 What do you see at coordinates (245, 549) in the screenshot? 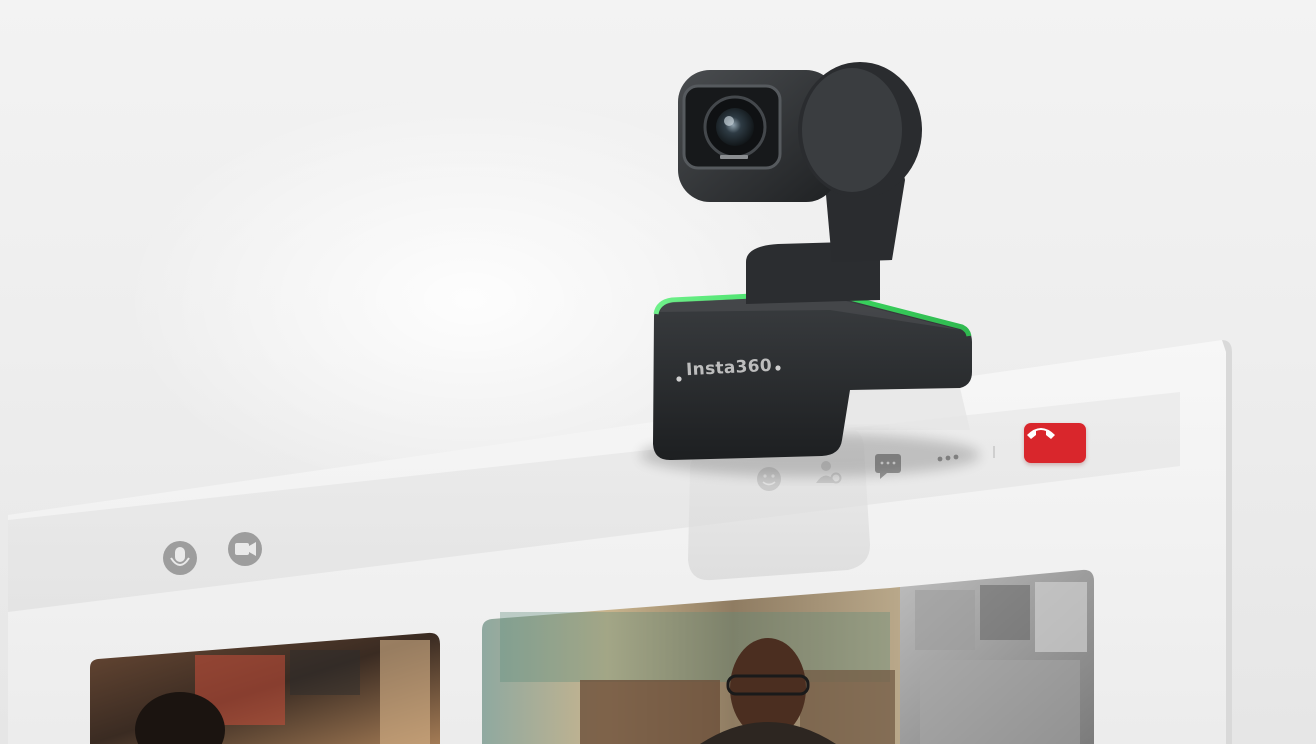
I see `camera-icon` at bounding box center [245, 549].